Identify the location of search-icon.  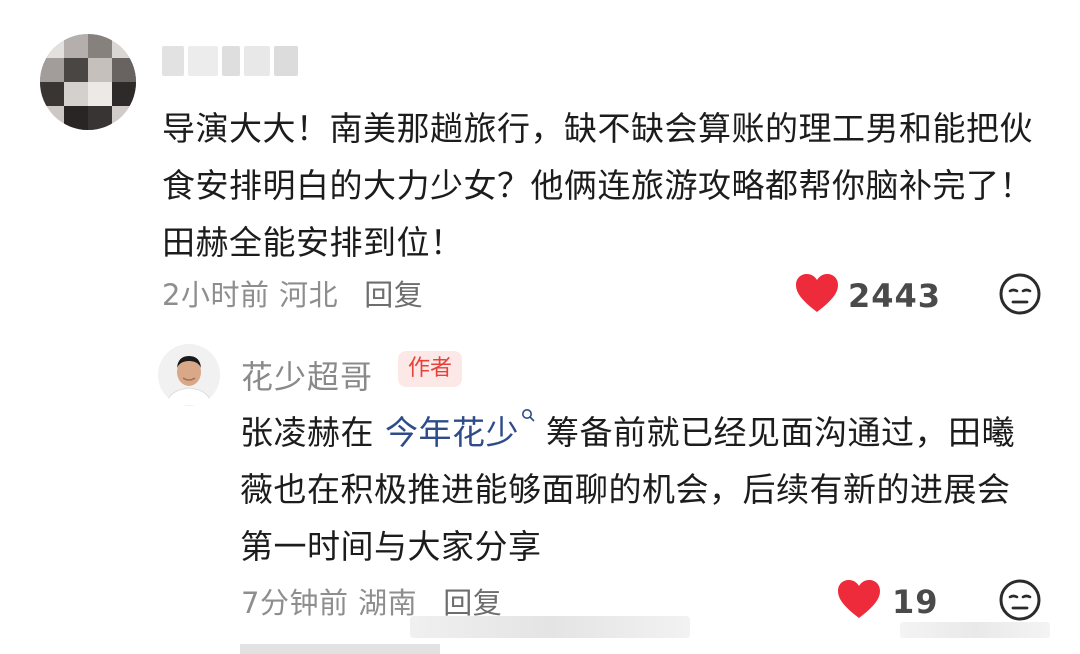
(528, 415).